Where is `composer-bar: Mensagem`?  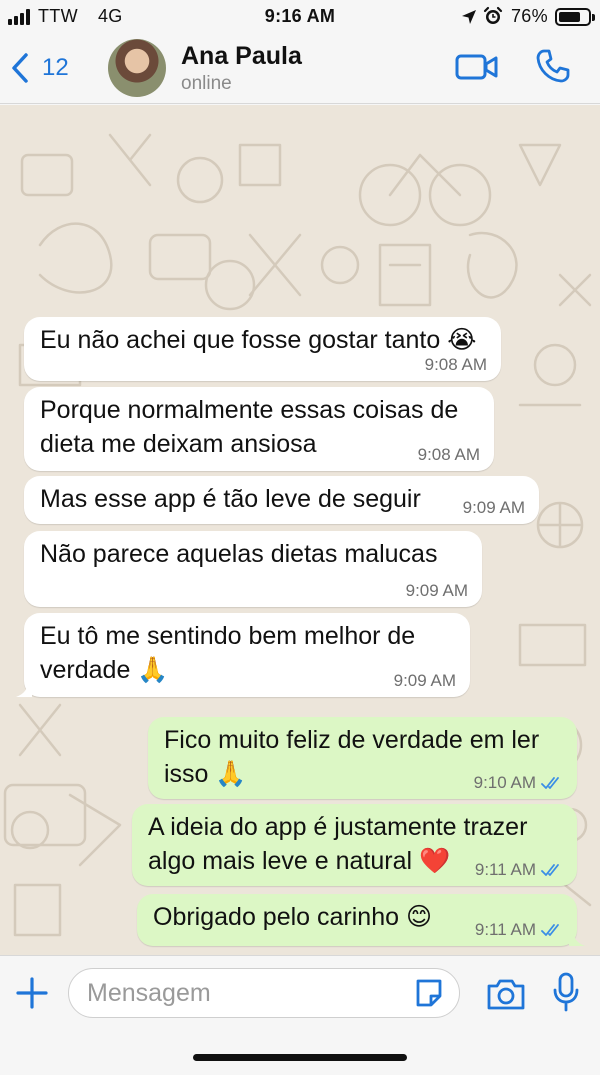
composer-bar: Mensagem is located at coordinates (300, 1015).